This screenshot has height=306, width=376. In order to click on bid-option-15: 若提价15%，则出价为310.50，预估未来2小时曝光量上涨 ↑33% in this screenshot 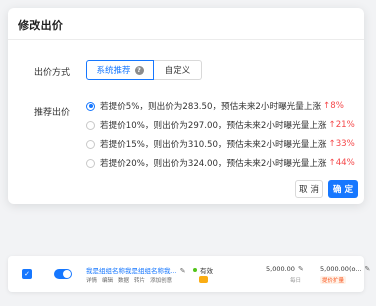, I will do `click(220, 144)`.